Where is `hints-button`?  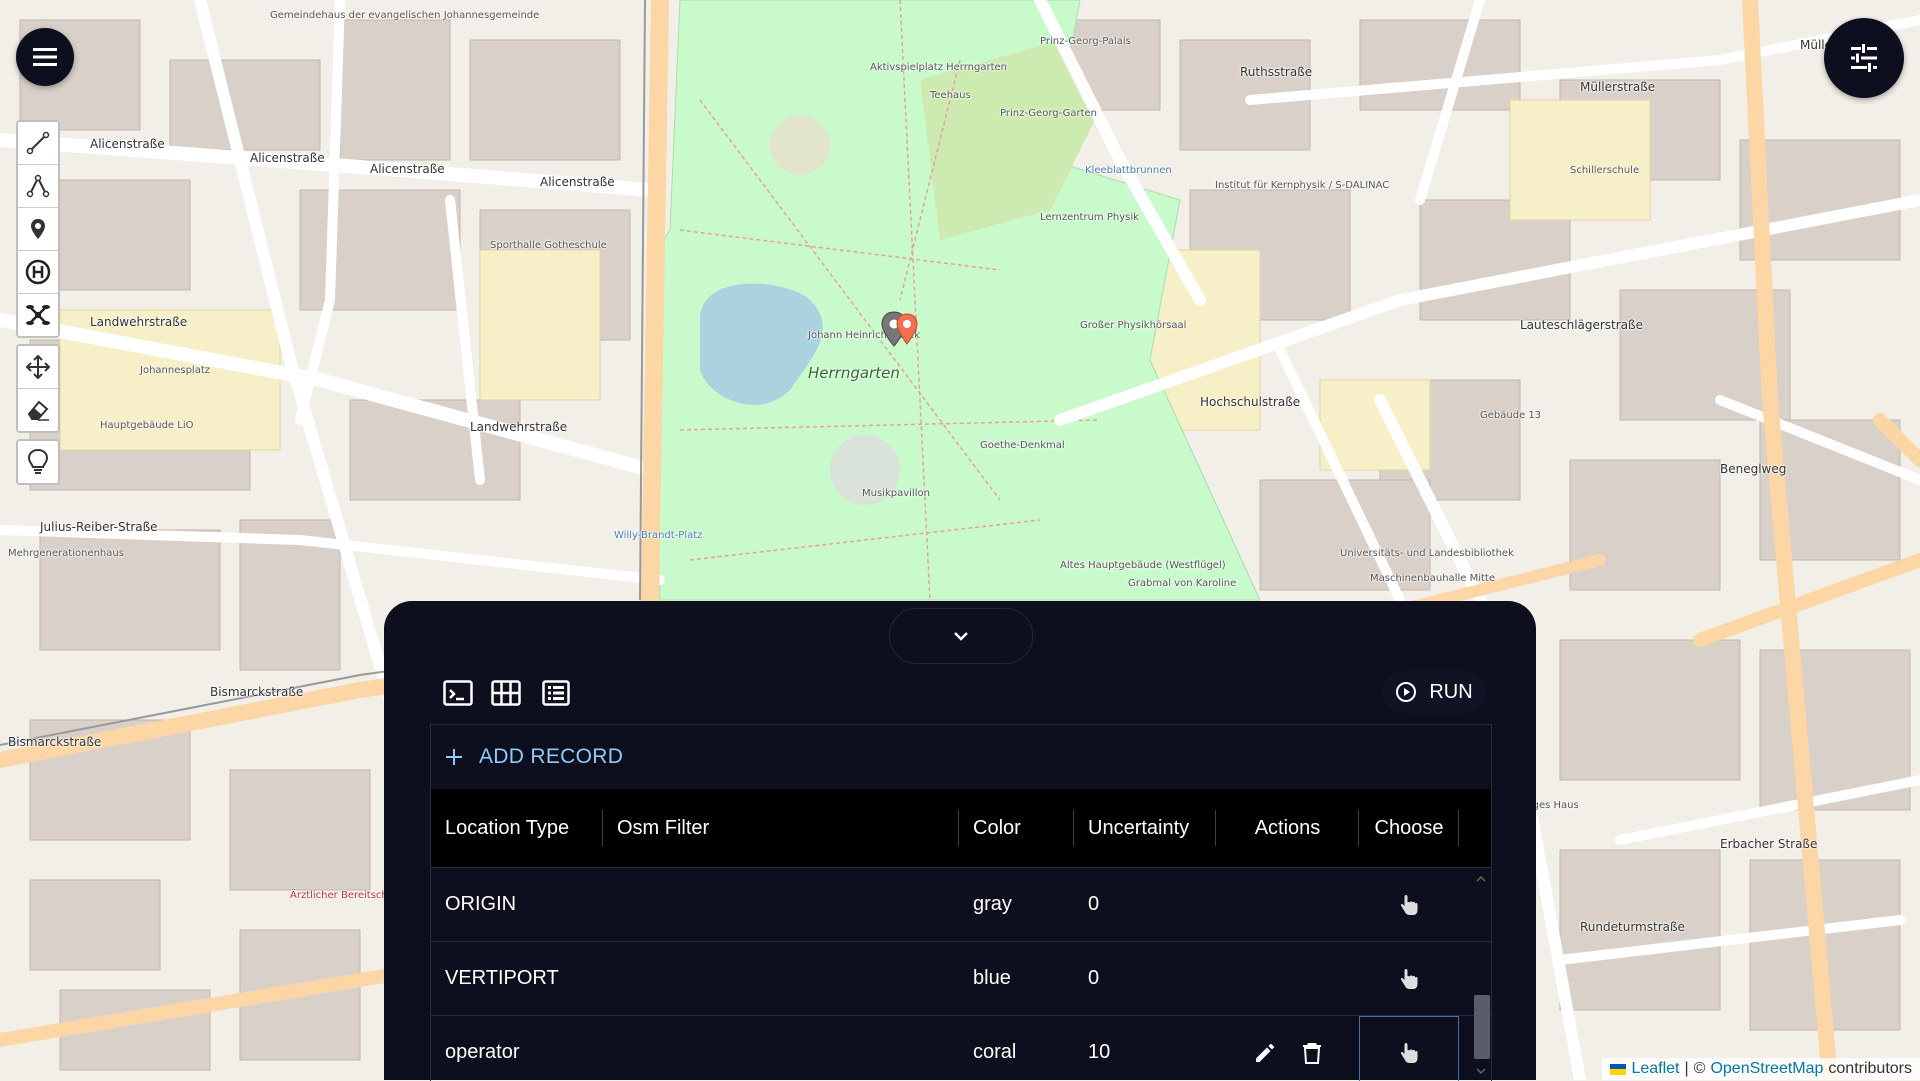 hints-button is located at coordinates (38, 462).